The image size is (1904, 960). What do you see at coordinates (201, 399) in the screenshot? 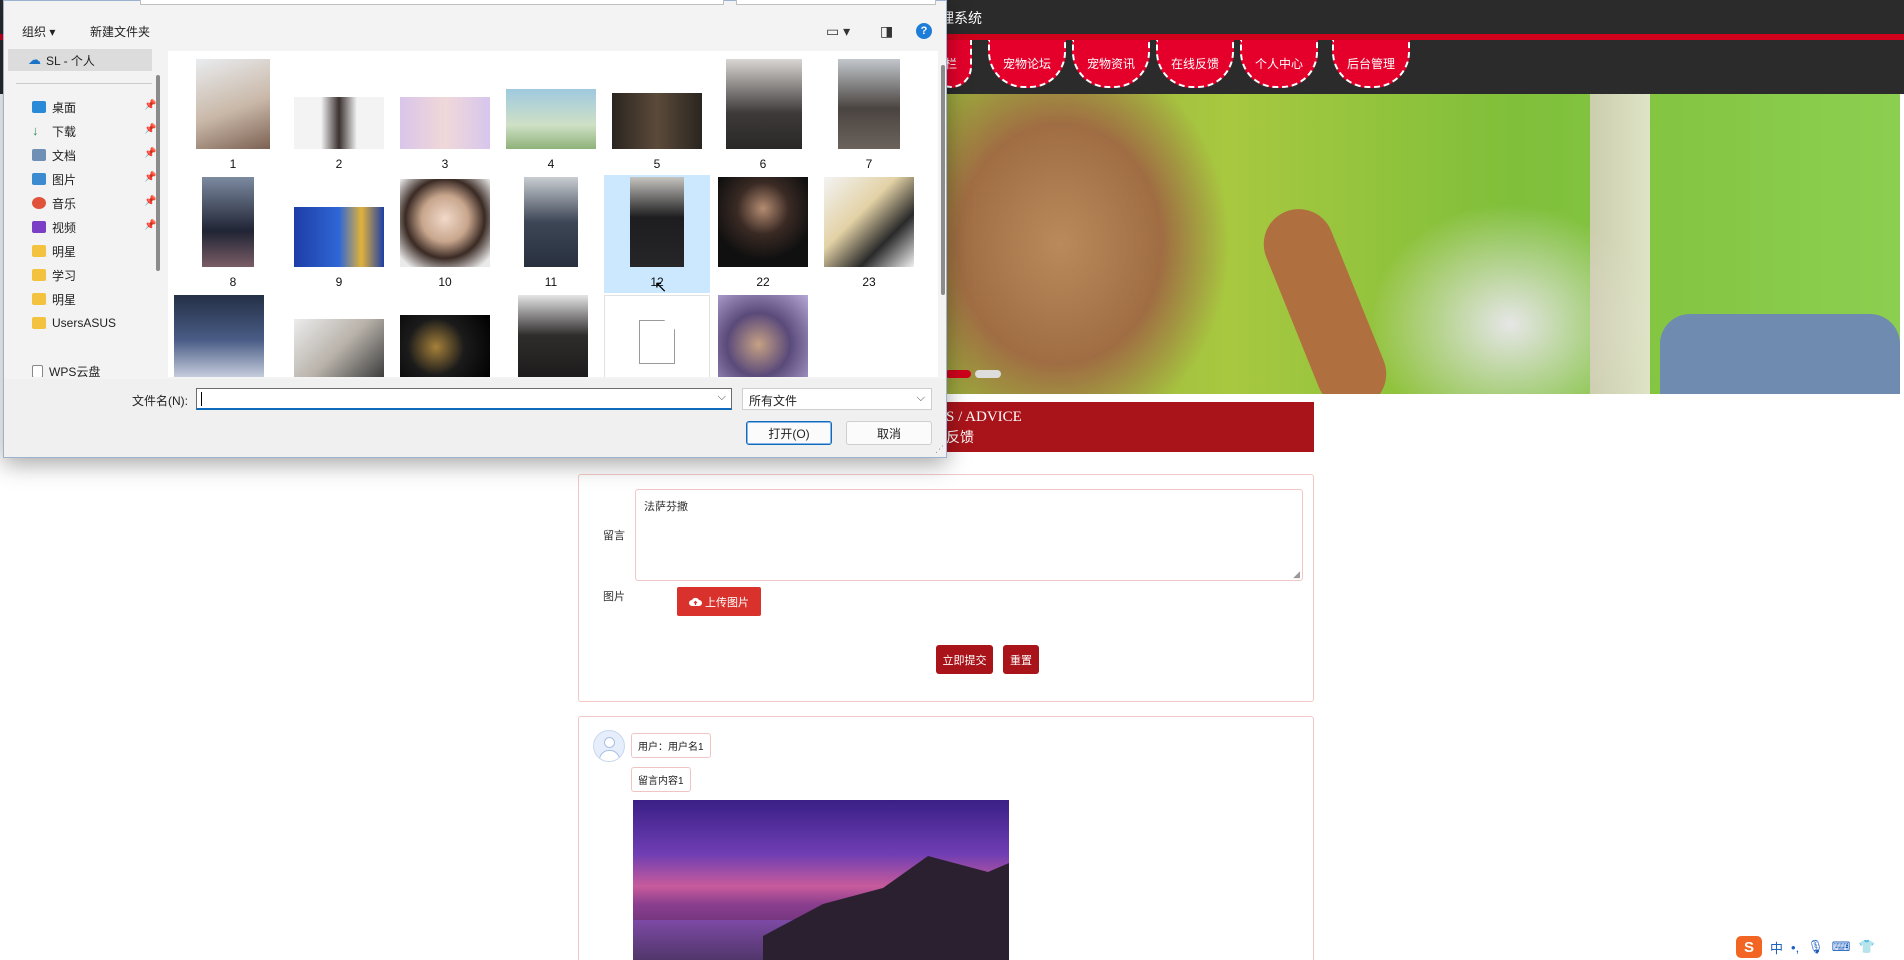
I see `text-caret` at bounding box center [201, 399].